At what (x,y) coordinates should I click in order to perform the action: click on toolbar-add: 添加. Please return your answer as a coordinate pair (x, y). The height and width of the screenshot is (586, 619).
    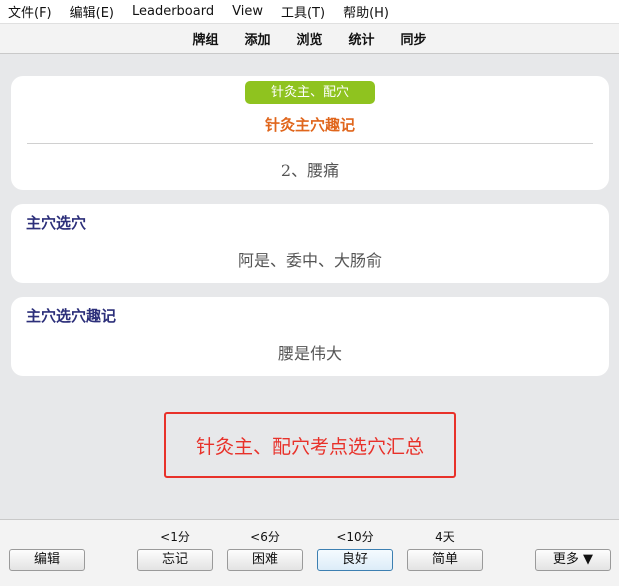
    Looking at the image, I should click on (257, 38).